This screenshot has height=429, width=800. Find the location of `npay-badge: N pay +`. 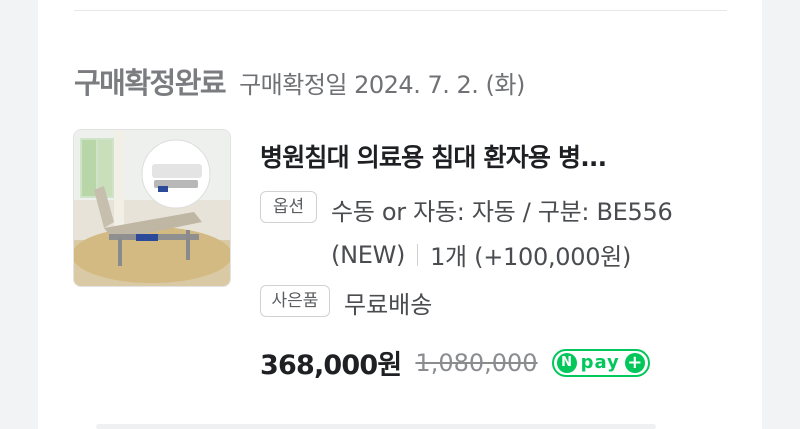

npay-badge: N pay + is located at coordinates (600, 362).